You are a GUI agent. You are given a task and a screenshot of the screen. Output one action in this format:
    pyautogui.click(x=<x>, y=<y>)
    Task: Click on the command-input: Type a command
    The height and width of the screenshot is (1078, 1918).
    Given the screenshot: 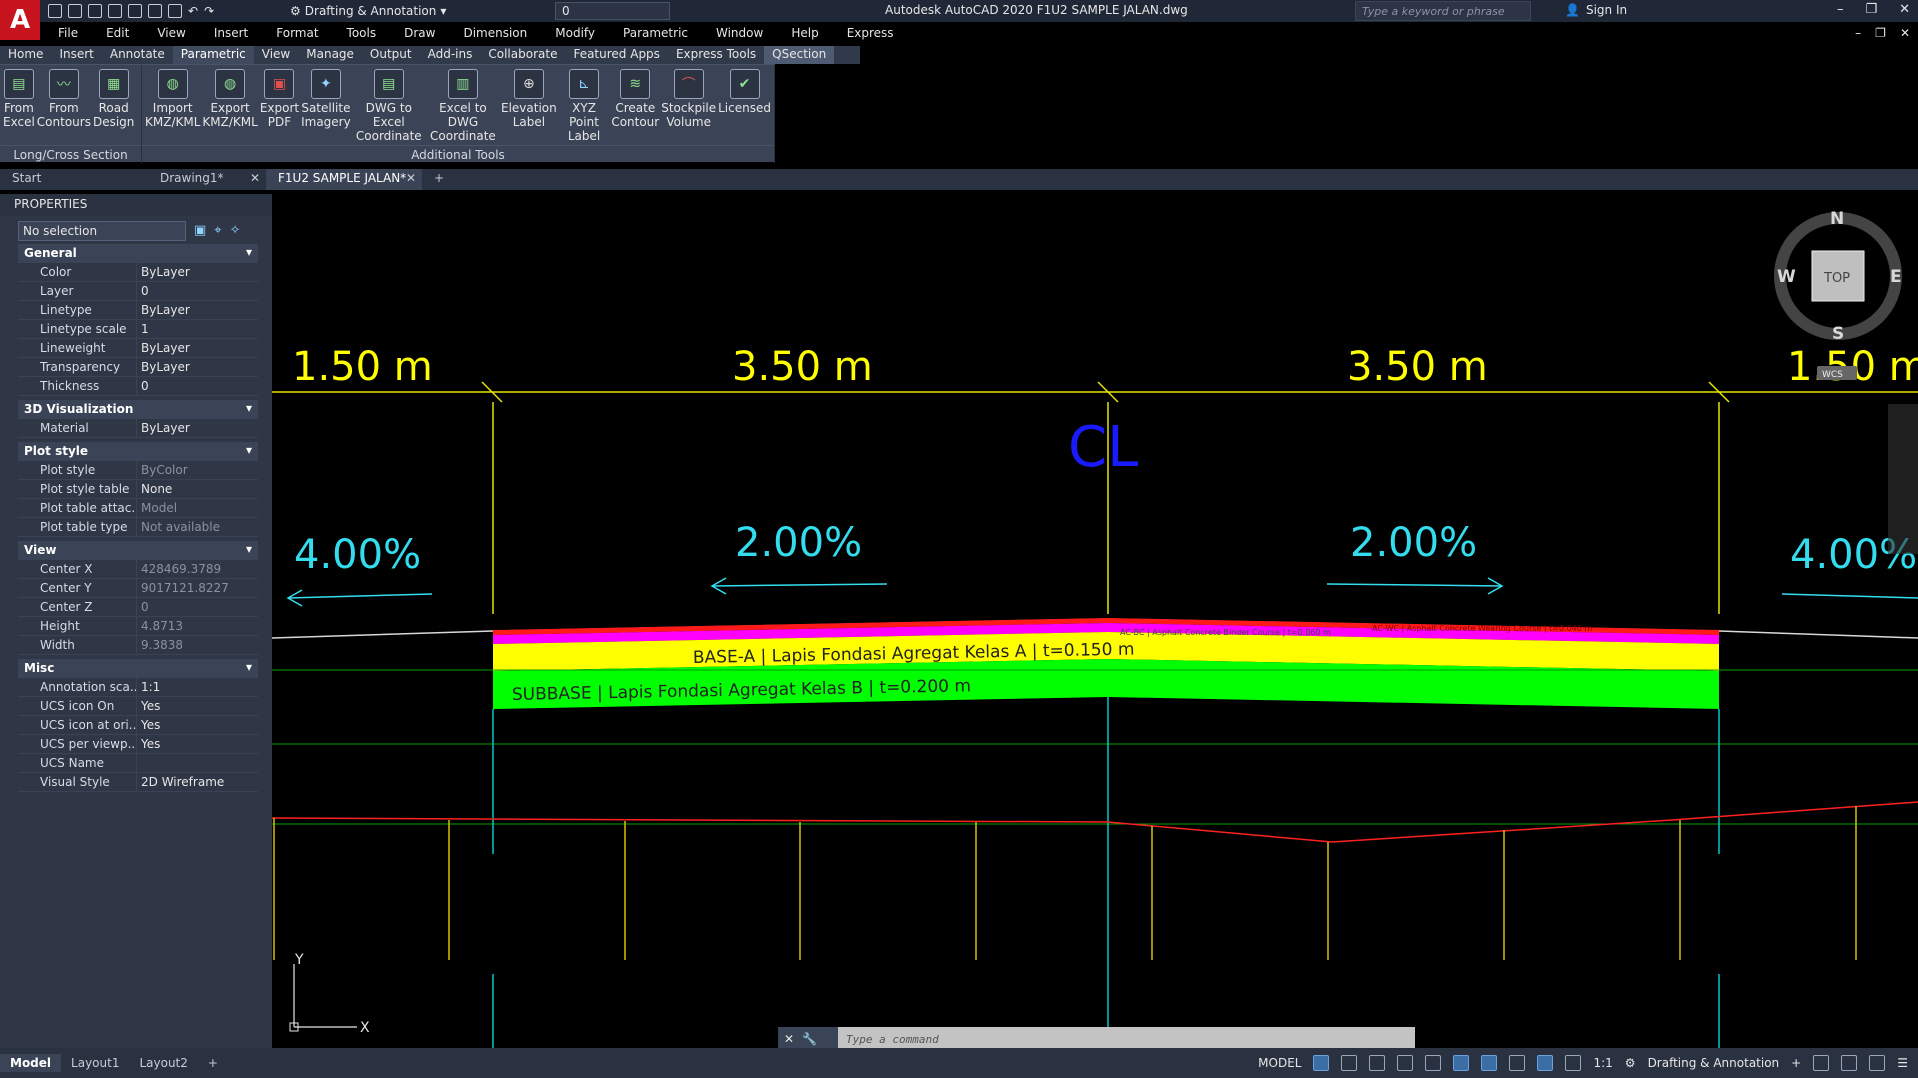 What is the action you would take?
    pyautogui.click(x=1126, y=1039)
    